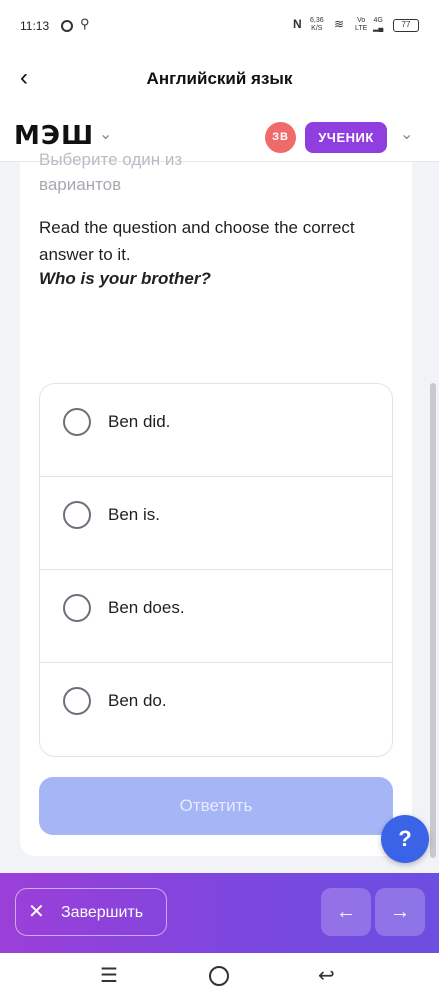 This screenshot has height=1000, width=439. I want to click on page-title: Английский язык, so click(219, 78).